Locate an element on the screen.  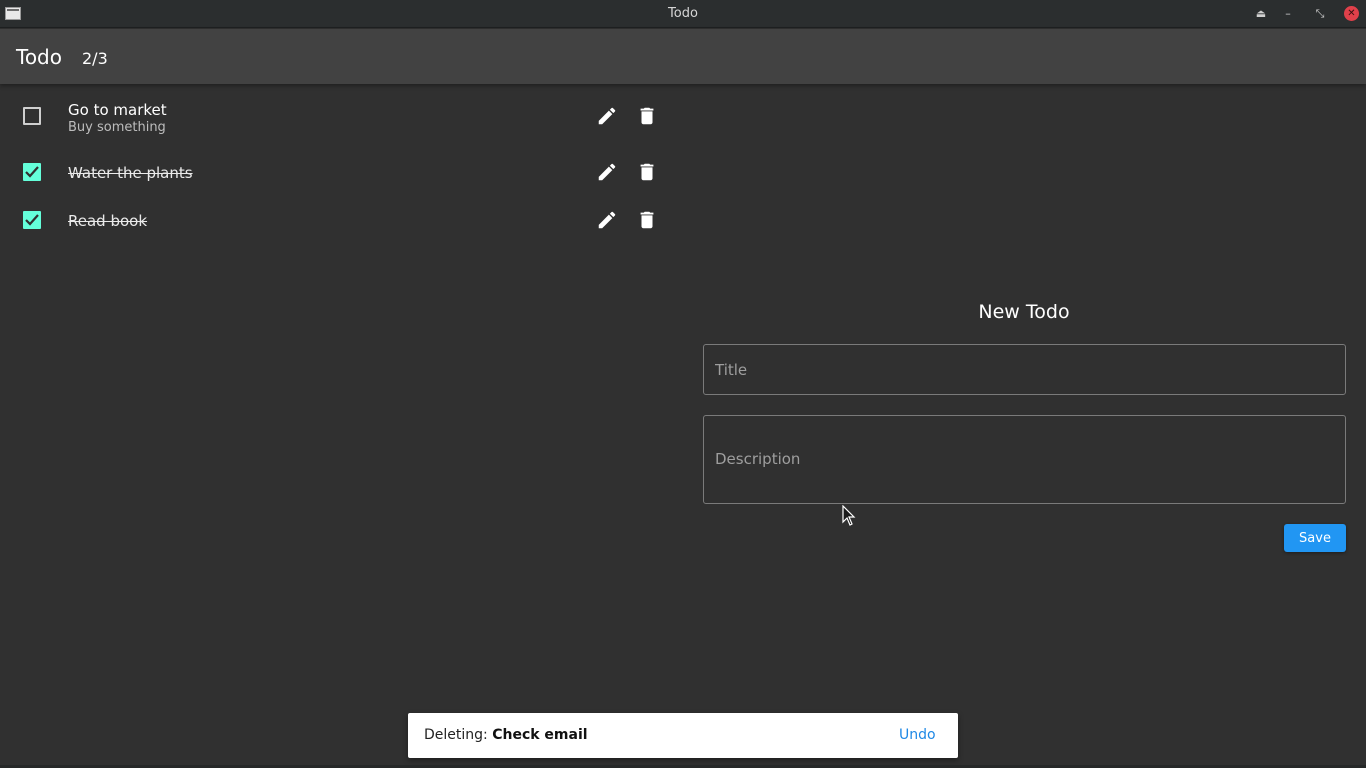
snackbar-prefix: Deleting: is located at coordinates (458, 735).